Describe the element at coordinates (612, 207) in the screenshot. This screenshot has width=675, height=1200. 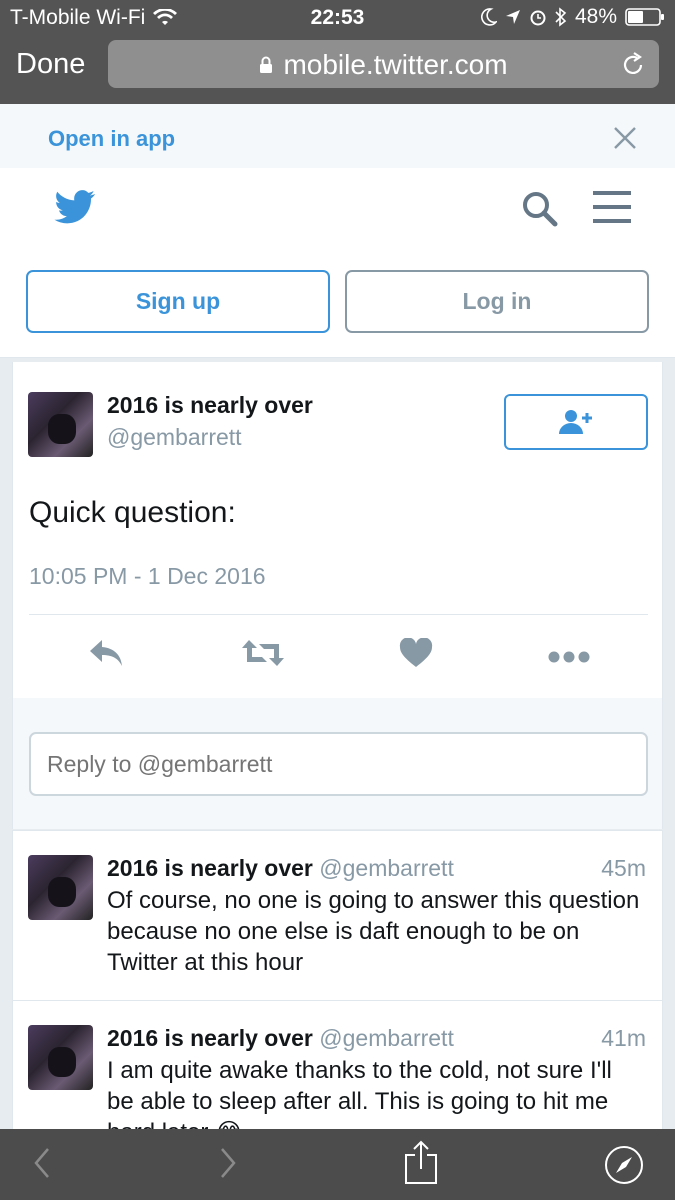
I see `menu-icon` at that location.